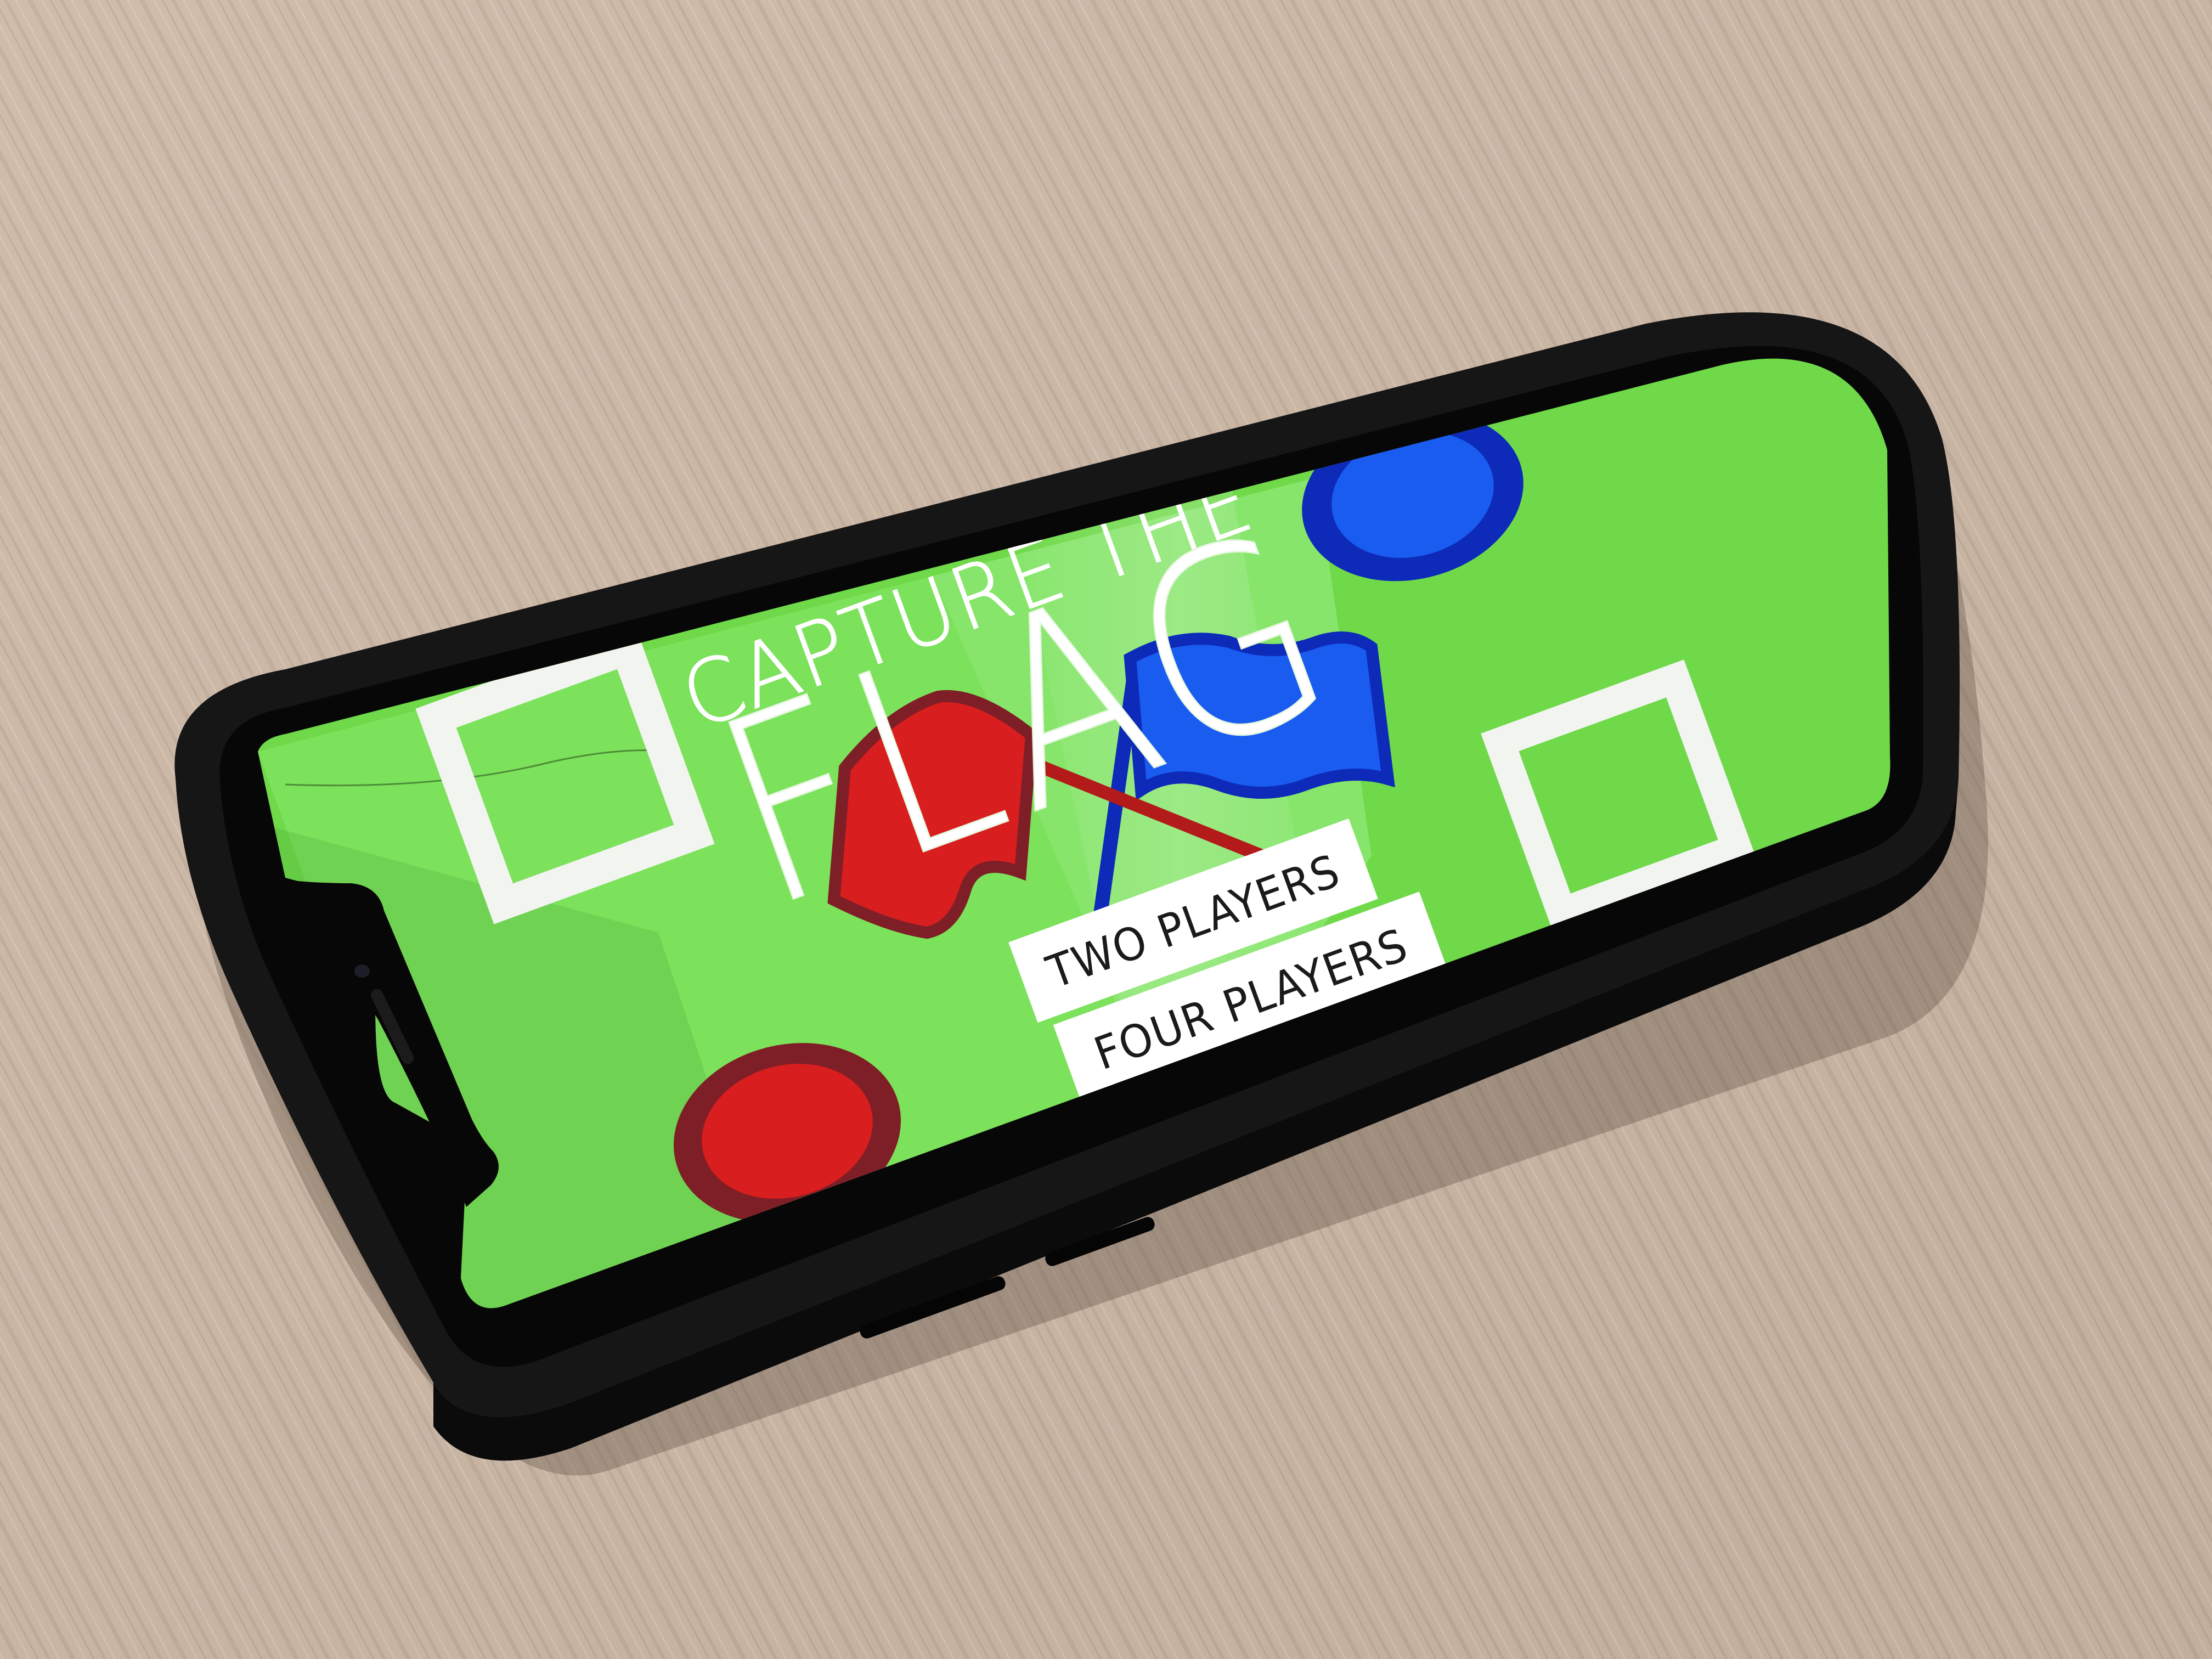  Describe the element at coordinates (362, 971) in the screenshot. I see `front-camera` at that location.